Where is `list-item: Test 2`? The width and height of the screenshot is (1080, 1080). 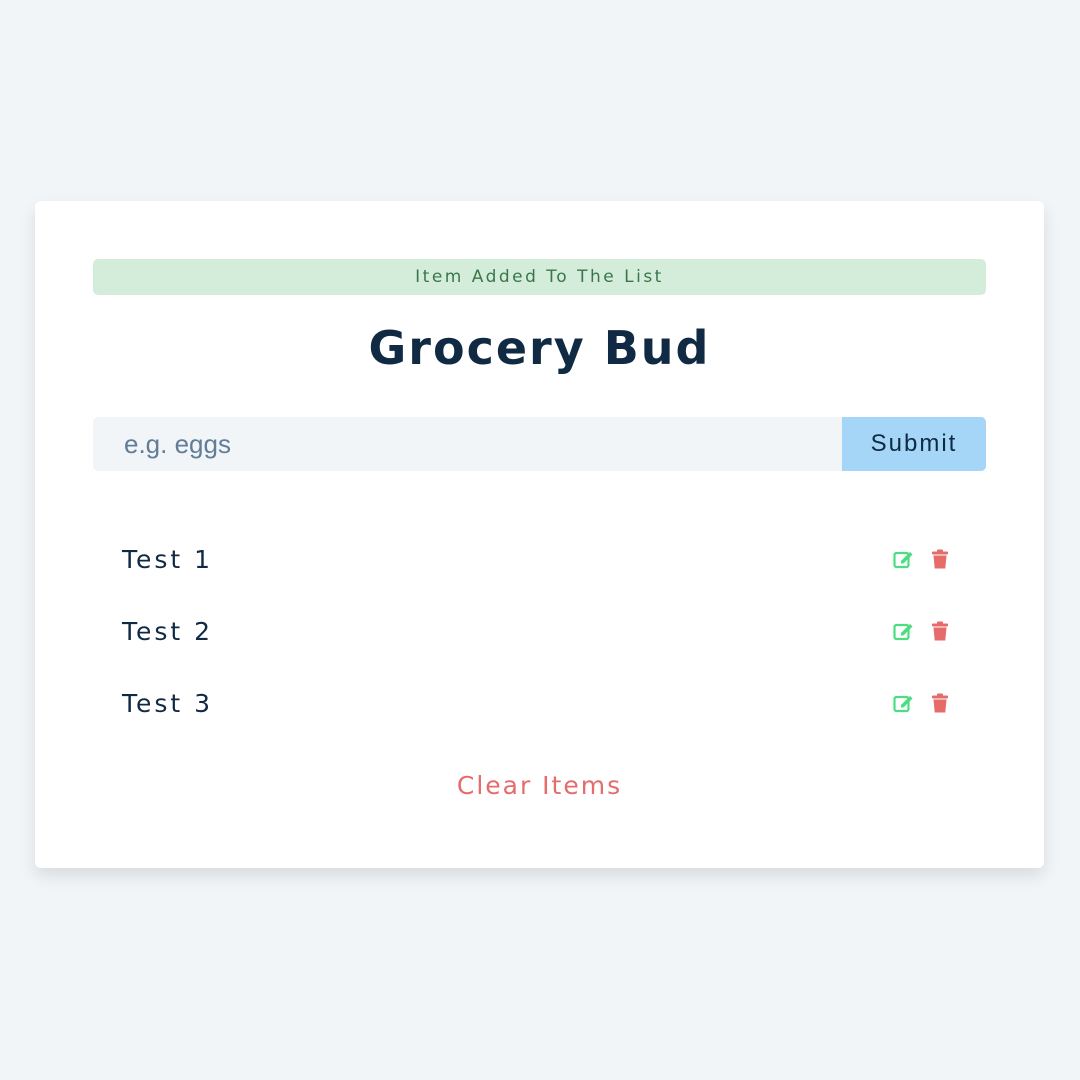
list-item: Test 2 is located at coordinates (539, 631).